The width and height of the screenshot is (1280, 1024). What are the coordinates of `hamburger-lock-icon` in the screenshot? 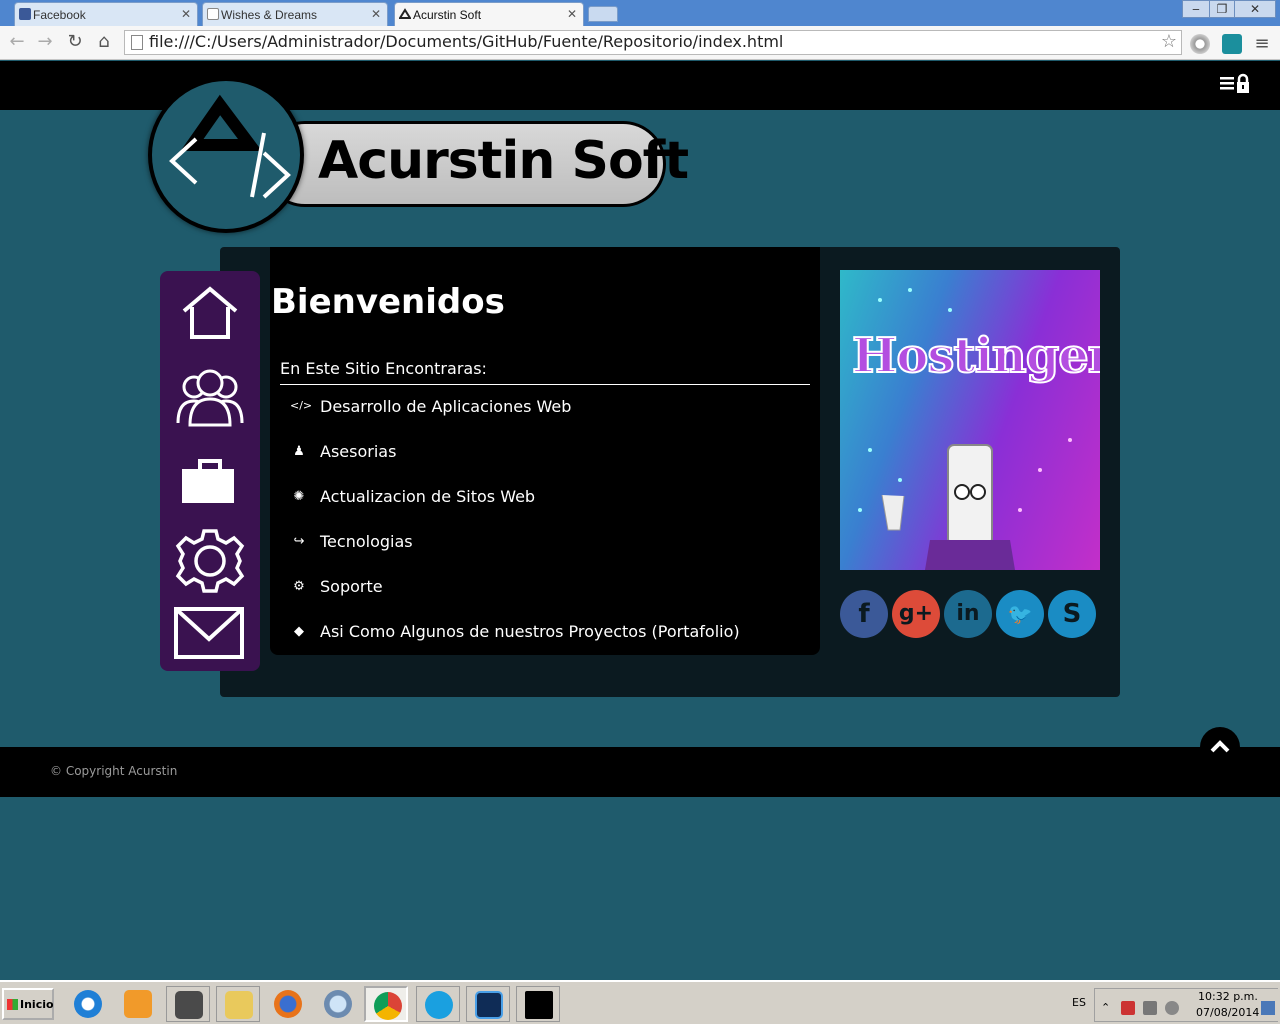 It's located at (1236, 84).